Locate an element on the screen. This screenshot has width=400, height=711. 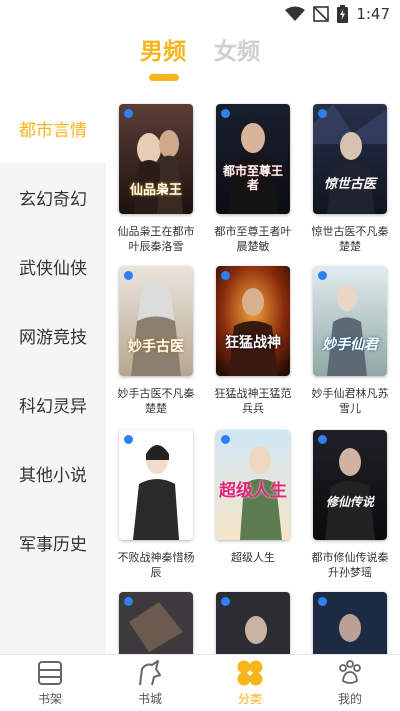
nav-label: 书城 is located at coordinates (149, 699).